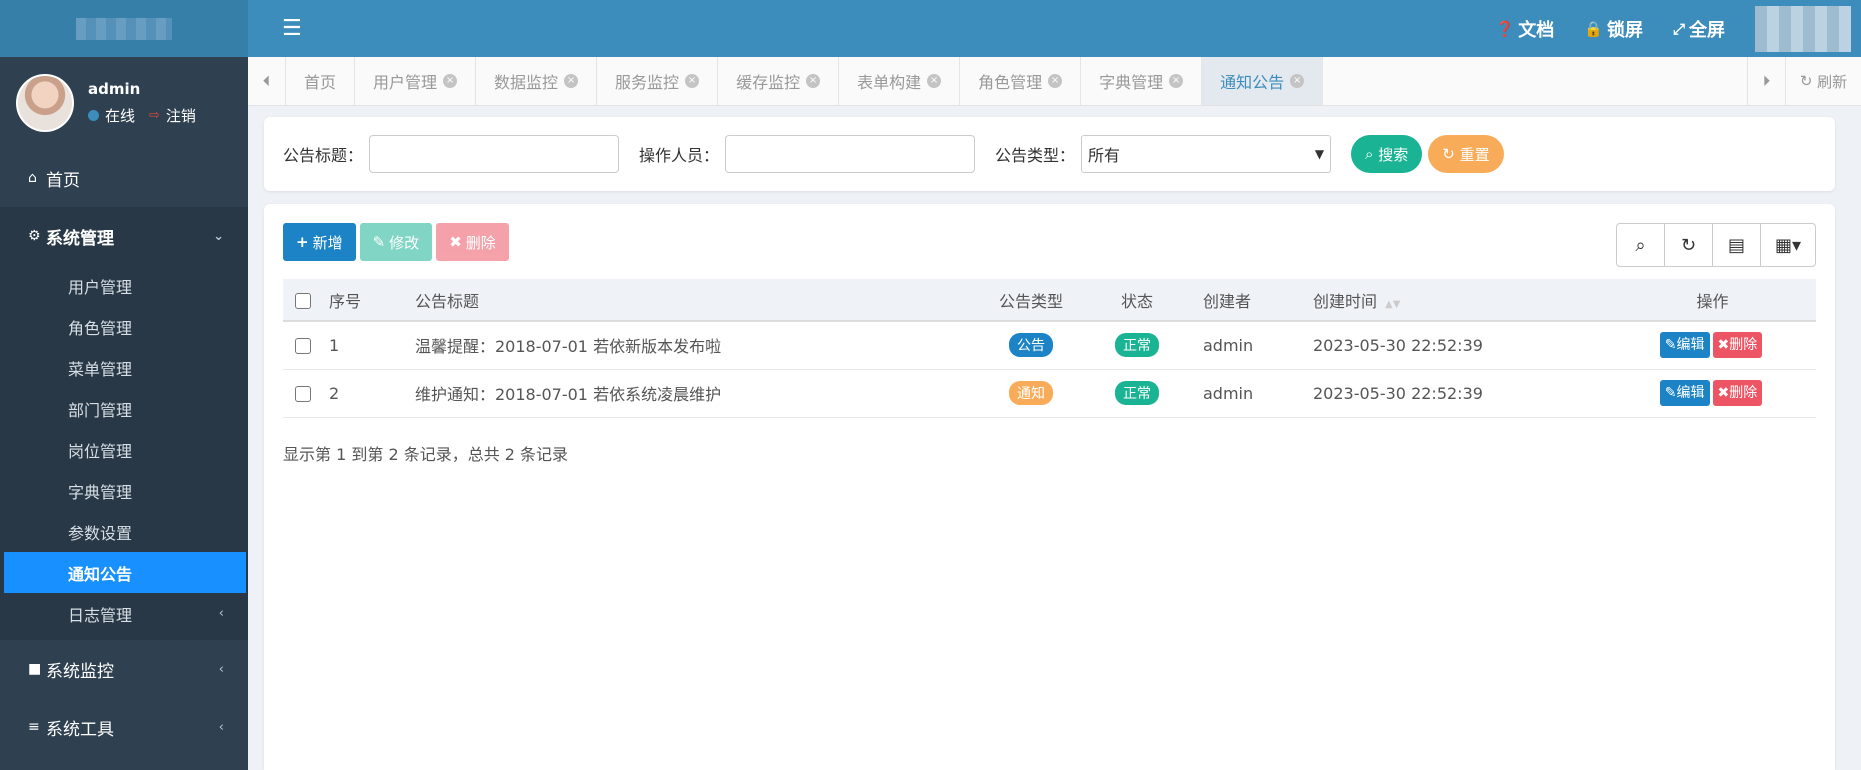 This screenshot has height=770, width=1861. Describe the element at coordinates (334, 345) in the screenshot. I see `cell-id: 1` at that location.